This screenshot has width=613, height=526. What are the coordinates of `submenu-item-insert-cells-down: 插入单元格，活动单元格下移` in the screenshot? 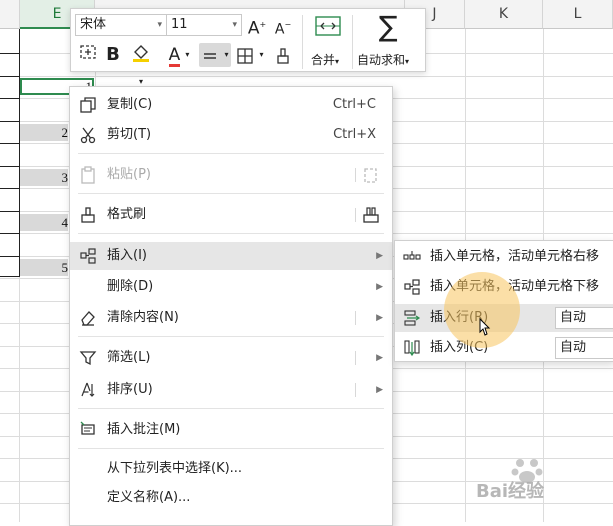 It's located at (504, 287).